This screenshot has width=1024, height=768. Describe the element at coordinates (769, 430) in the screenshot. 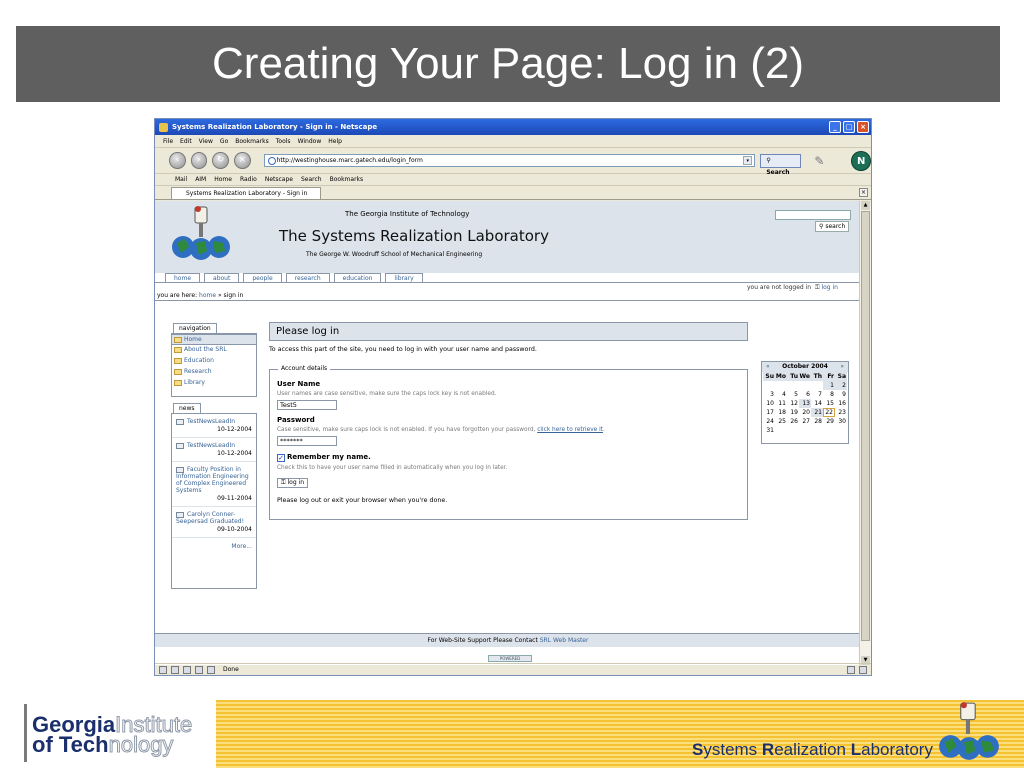

I see `calendar-day: 31` at that location.